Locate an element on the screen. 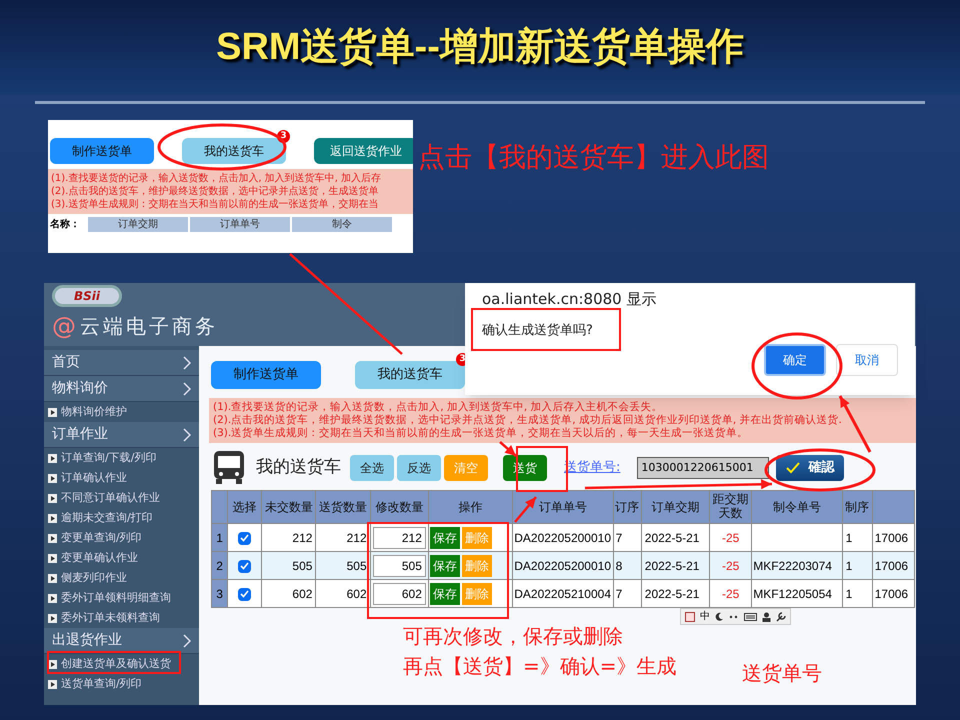  table-cell: MKF22203074 is located at coordinates (792, 565).